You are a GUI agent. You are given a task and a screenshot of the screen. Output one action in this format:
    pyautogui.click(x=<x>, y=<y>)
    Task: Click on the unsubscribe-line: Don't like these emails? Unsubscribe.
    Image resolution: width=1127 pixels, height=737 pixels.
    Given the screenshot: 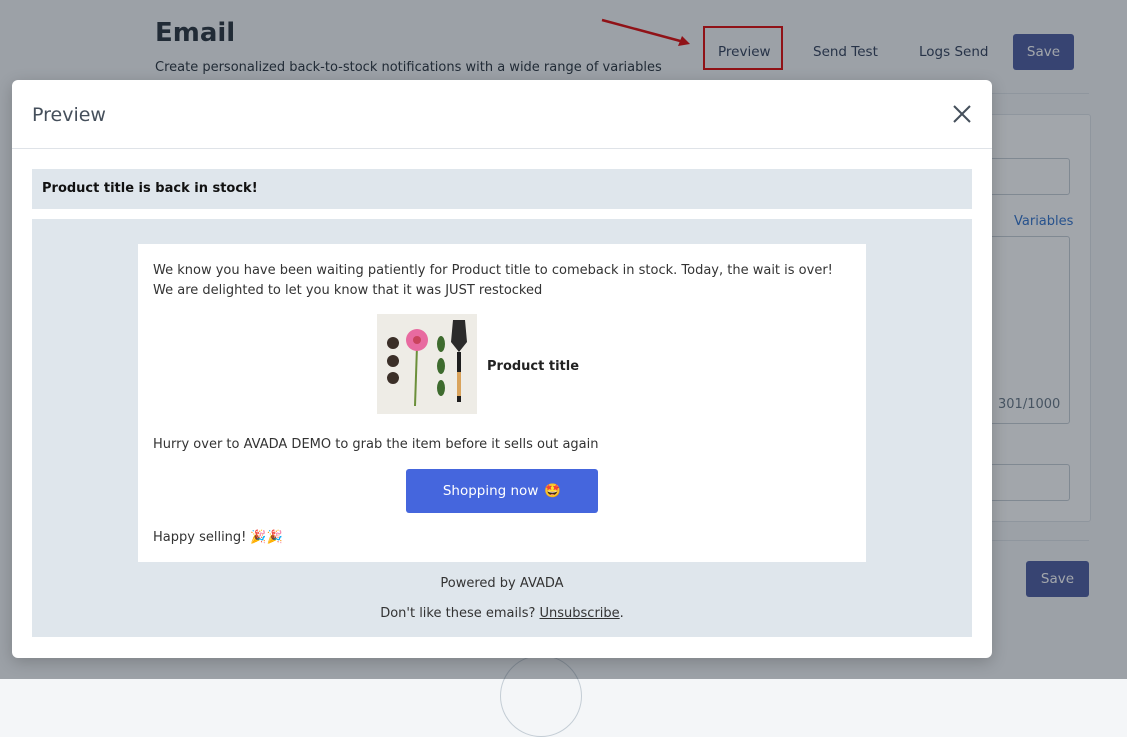 What is the action you would take?
    pyautogui.click(x=502, y=613)
    